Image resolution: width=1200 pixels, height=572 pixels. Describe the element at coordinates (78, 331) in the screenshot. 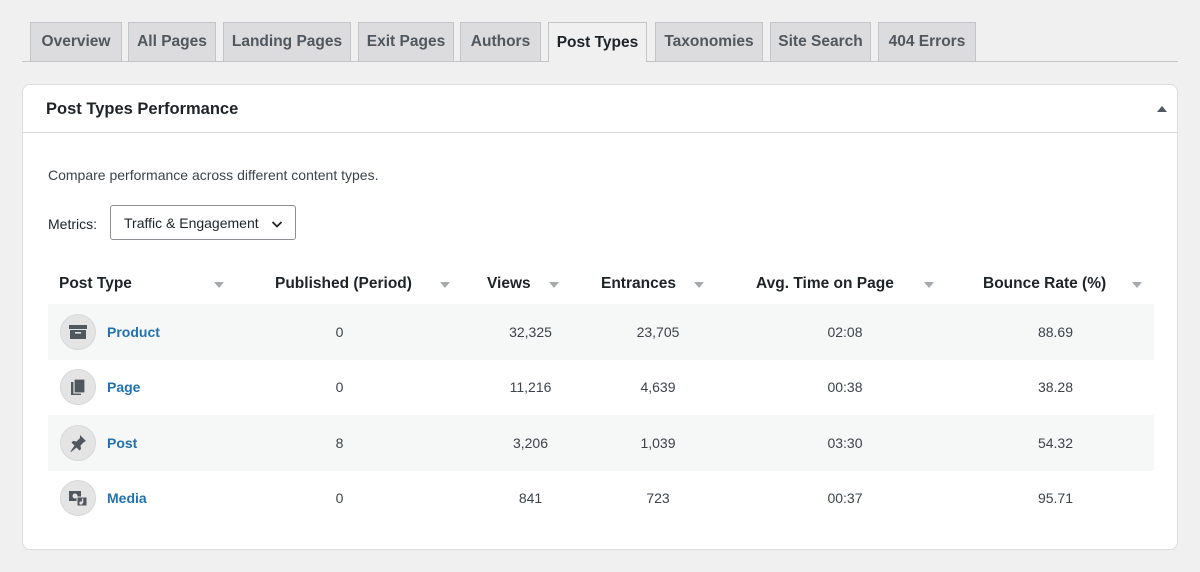

I see `archive-box-icon` at that location.